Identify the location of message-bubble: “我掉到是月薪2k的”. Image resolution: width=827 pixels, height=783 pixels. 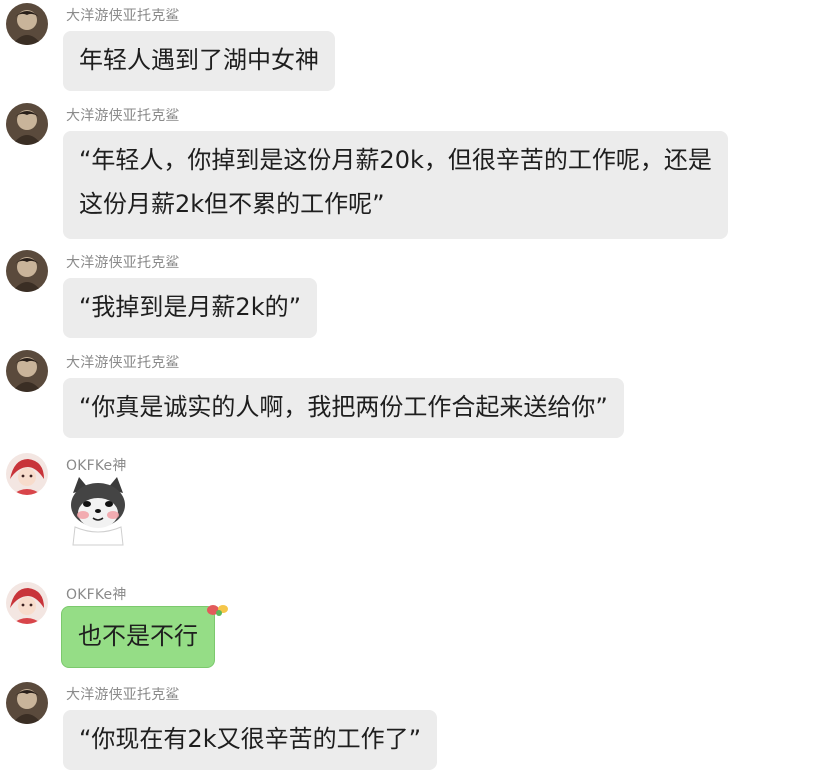
(190, 308).